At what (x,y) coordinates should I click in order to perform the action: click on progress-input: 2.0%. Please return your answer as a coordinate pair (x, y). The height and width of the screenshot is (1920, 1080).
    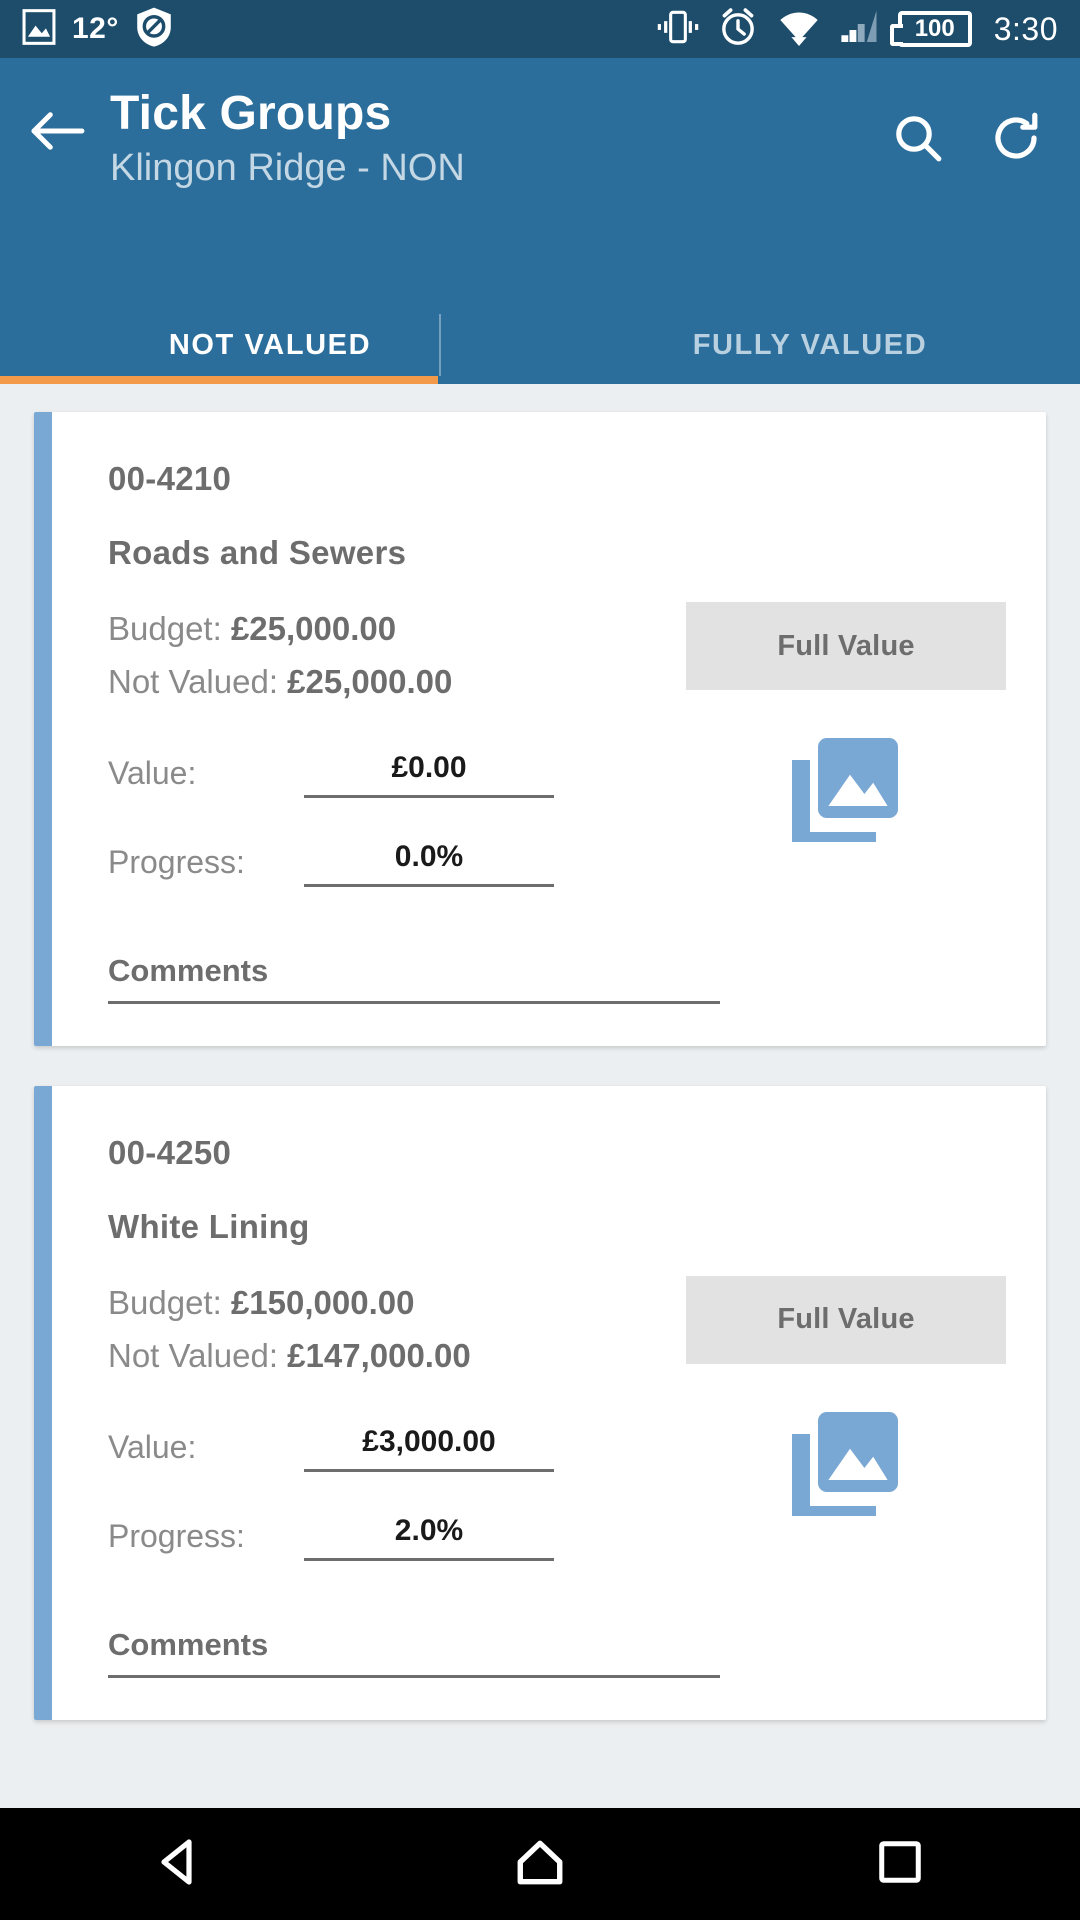
    Looking at the image, I should click on (429, 1537).